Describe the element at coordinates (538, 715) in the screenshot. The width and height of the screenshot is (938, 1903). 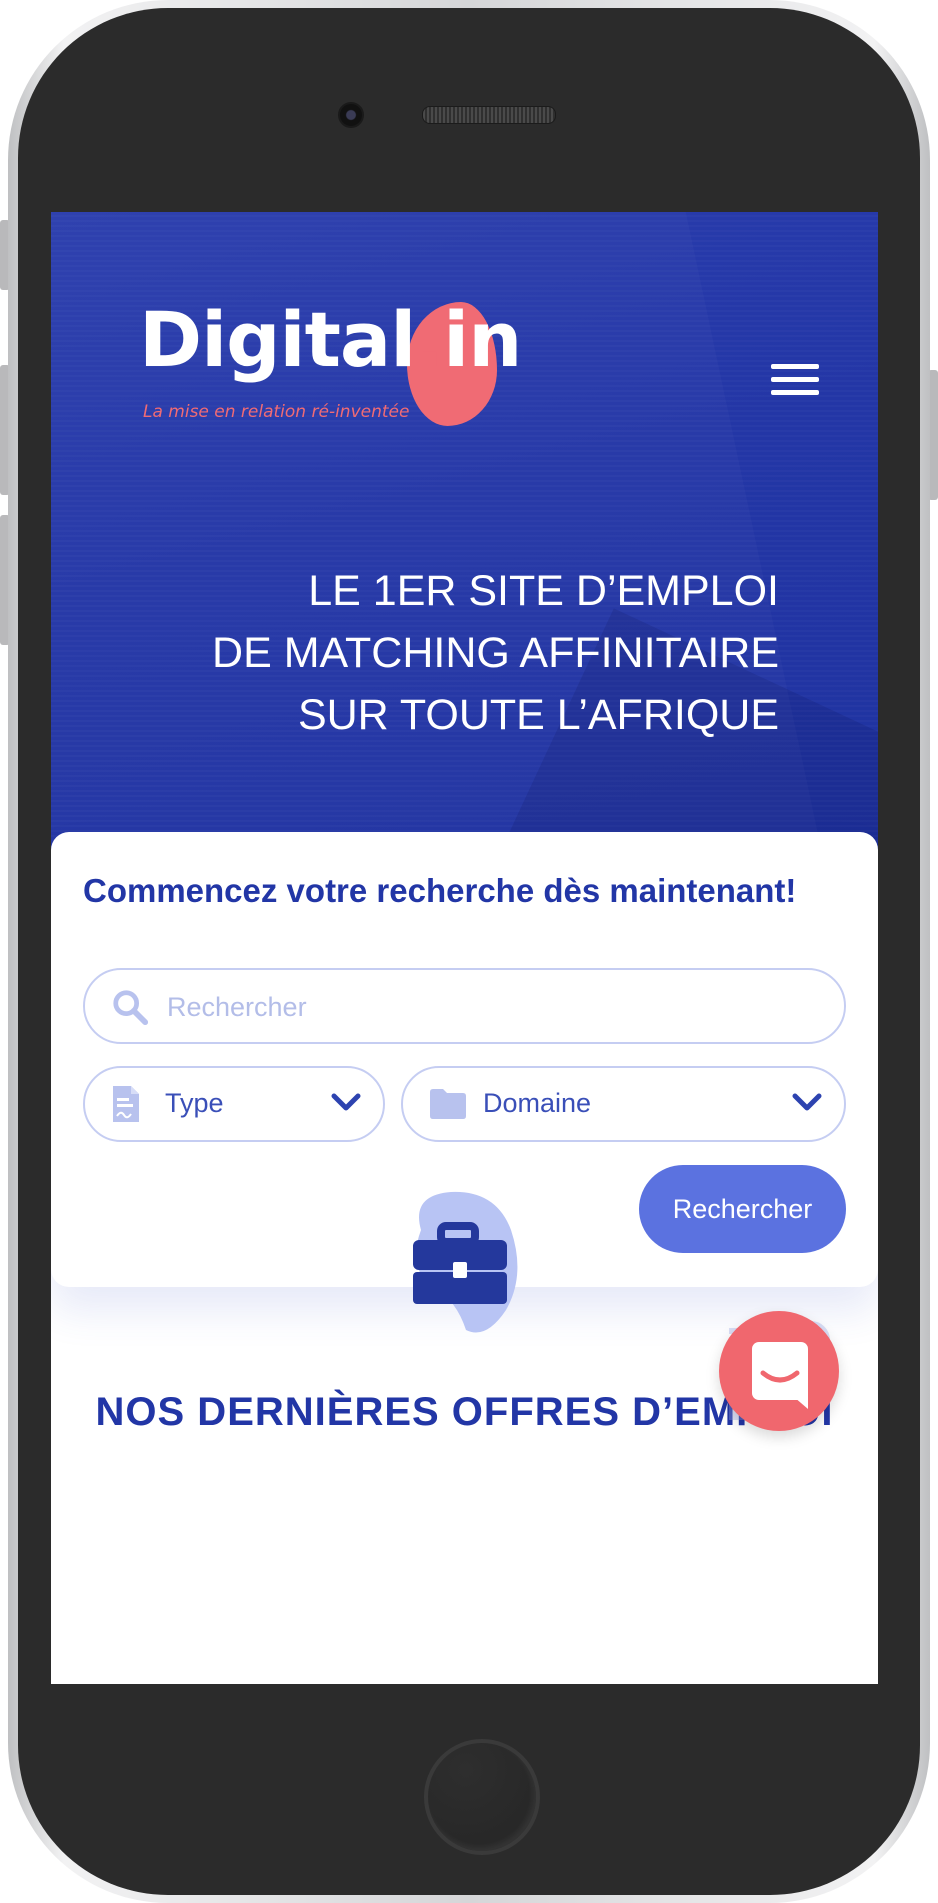
I see `hero-headline-line: SUR TOUTE L’AFRIQUE` at that location.